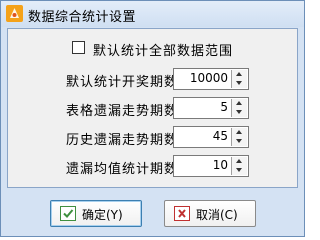 Image resolution: width=320 pixels, height=240 pixels. I want to click on history-miss-trend-spin-buttons, so click(239, 137).